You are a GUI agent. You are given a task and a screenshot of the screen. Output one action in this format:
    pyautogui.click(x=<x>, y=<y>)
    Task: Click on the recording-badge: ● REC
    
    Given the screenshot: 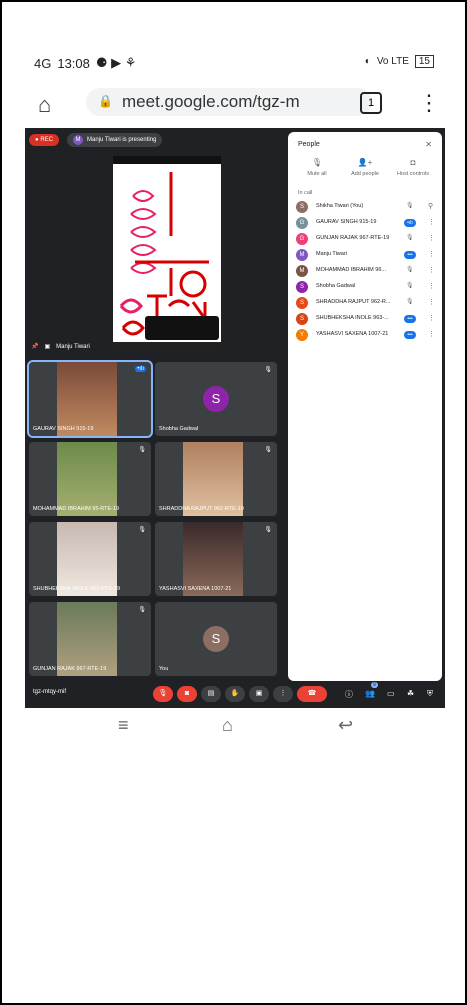 What is the action you would take?
    pyautogui.click(x=44, y=140)
    